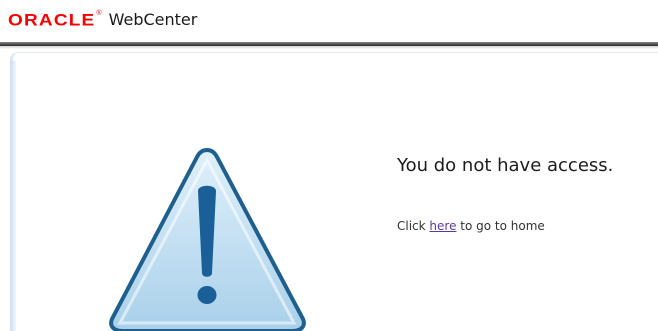 This screenshot has width=658, height=331. What do you see at coordinates (99, 13) in the screenshot?
I see `trademark-mark: ®` at bounding box center [99, 13].